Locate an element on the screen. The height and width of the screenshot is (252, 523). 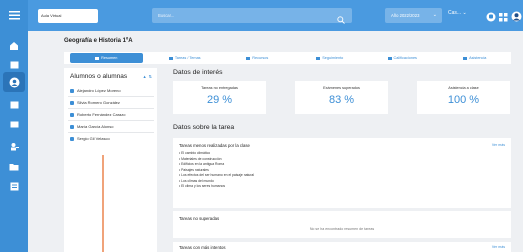
chat-icon is located at coordinates (14, 125).